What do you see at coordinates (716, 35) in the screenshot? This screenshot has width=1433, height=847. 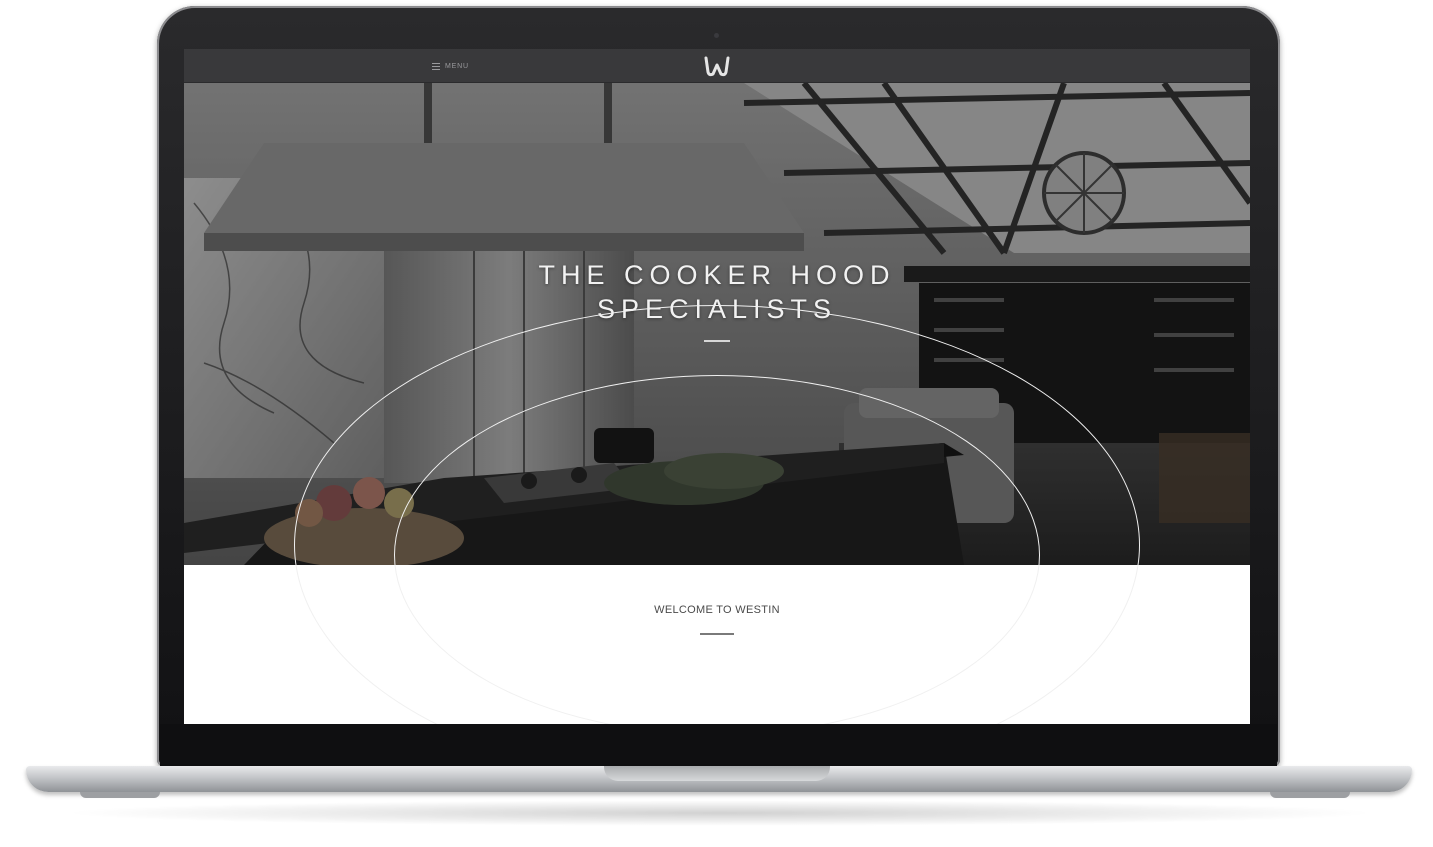 I see `webcam` at bounding box center [716, 35].